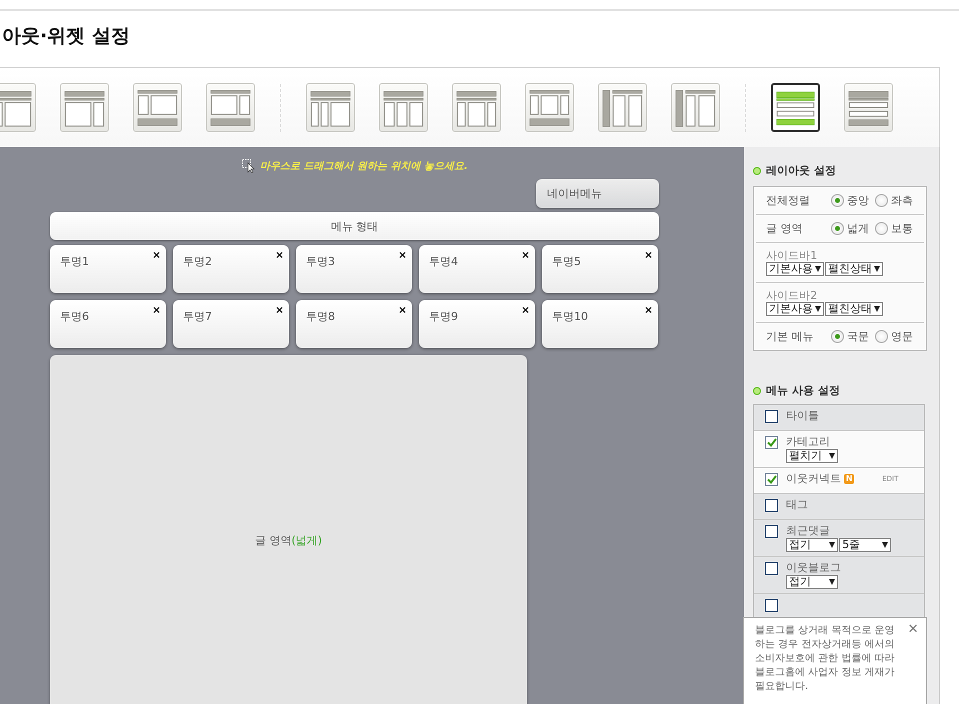 The width and height of the screenshot is (959, 704). I want to click on widget-label: 투명1, so click(74, 261).